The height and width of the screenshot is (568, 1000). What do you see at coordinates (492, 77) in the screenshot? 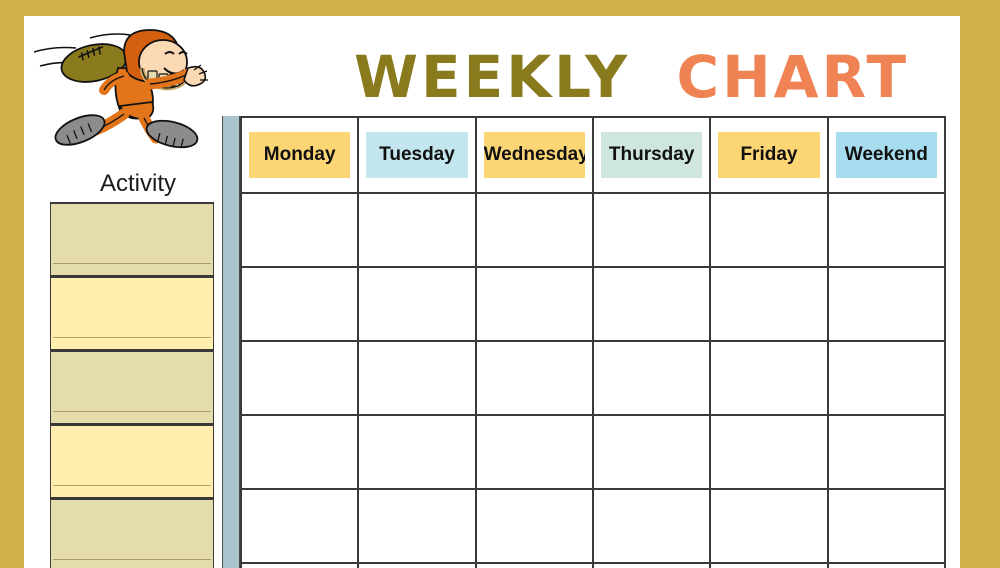
I see `page-title-word-weekly: WEEKLY` at bounding box center [492, 77].